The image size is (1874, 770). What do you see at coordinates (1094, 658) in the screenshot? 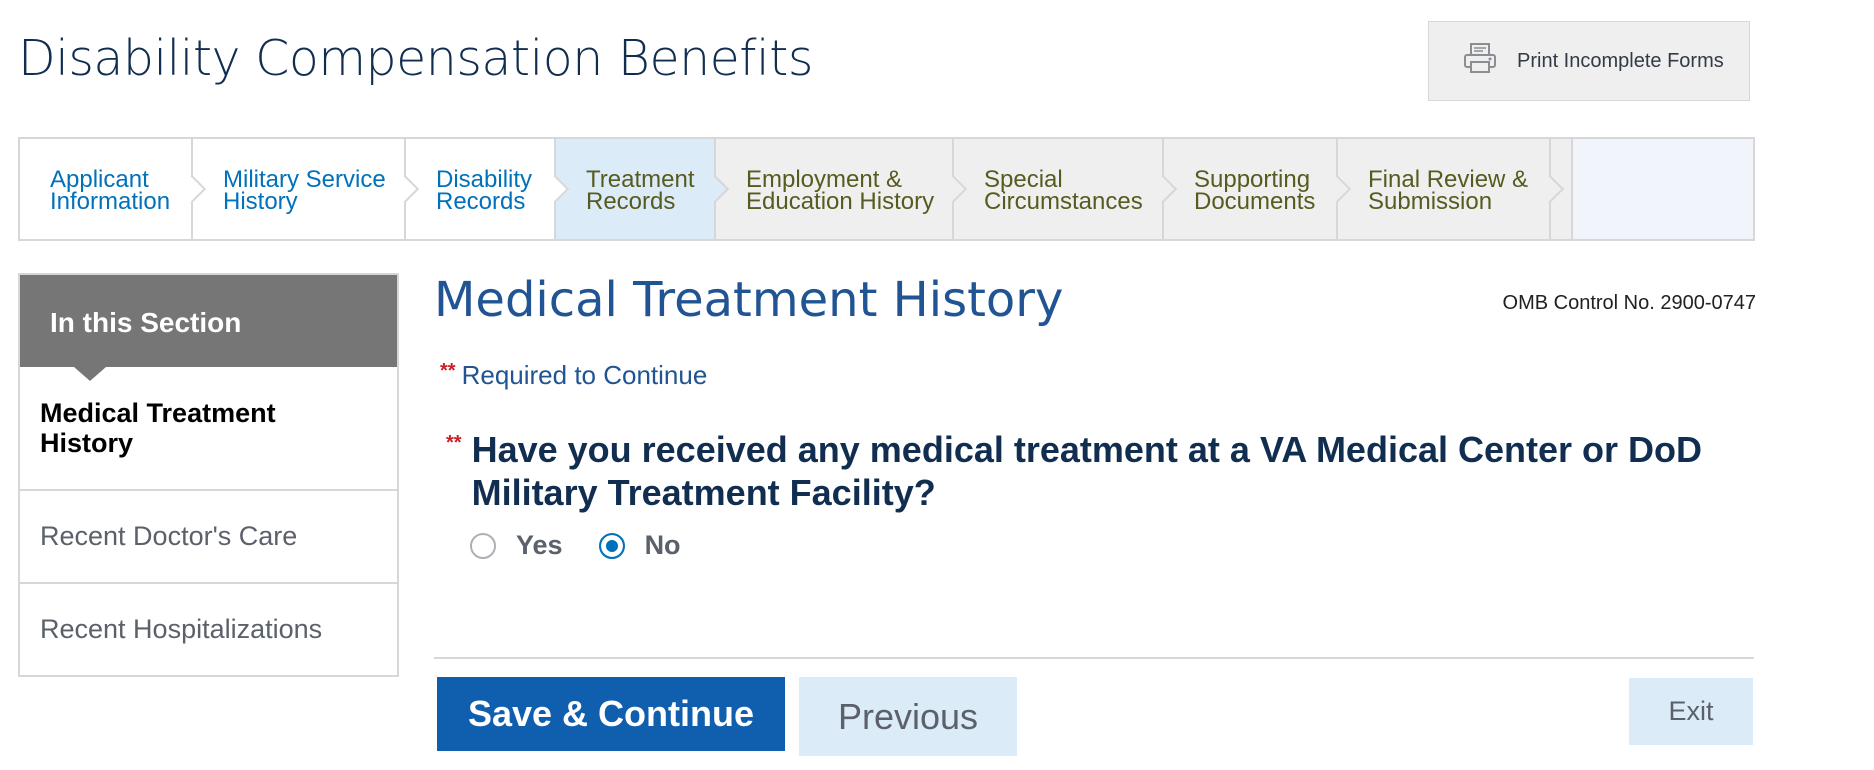
I see `divider` at bounding box center [1094, 658].